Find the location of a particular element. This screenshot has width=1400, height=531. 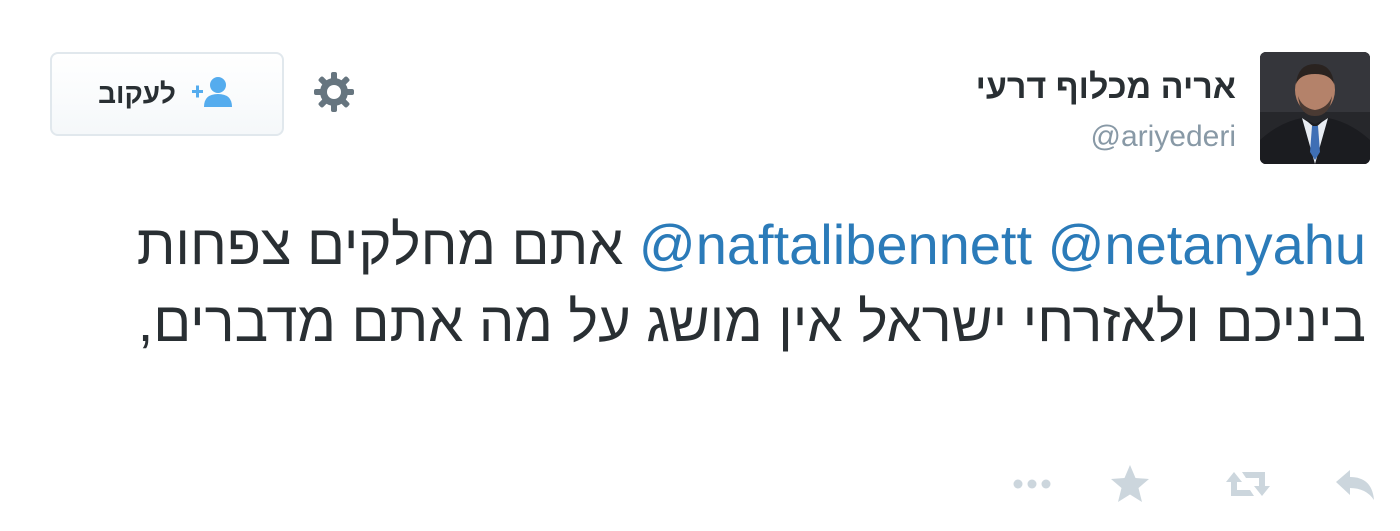

profile-name: אריה מכלוף דרעי is located at coordinates (1106, 87).